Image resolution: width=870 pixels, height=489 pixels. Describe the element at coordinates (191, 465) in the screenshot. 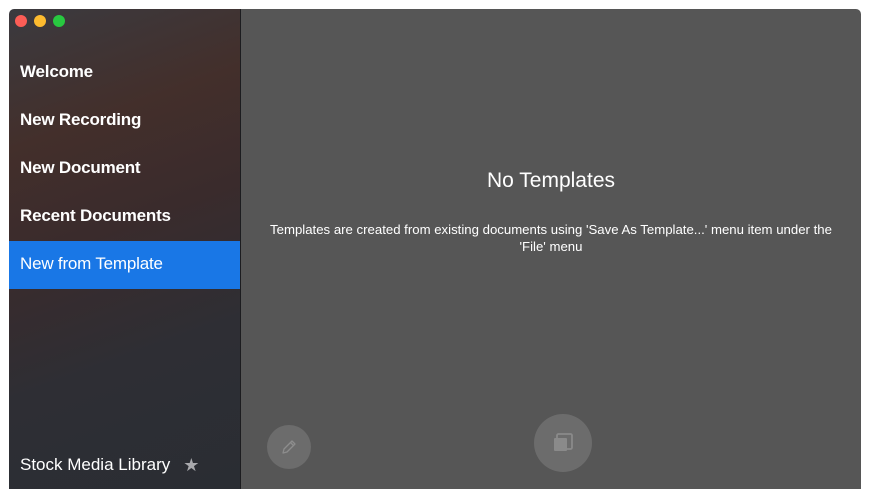

I see `star-icon: ★` at that location.